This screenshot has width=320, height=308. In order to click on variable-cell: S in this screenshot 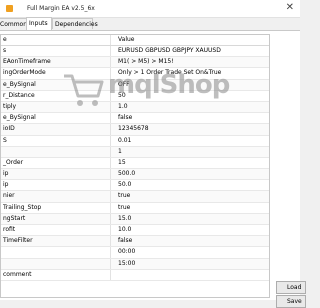, I will do `click(56, 140)`.